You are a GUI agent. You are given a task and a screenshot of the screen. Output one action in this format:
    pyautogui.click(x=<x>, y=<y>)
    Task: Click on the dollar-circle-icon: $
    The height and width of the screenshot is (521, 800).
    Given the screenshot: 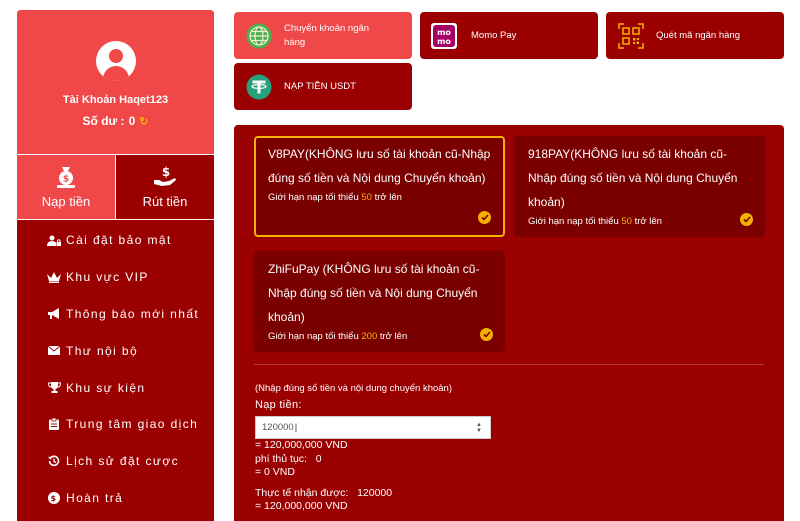 What is the action you would take?
    pyautogui.click(x=54, y=497)
    